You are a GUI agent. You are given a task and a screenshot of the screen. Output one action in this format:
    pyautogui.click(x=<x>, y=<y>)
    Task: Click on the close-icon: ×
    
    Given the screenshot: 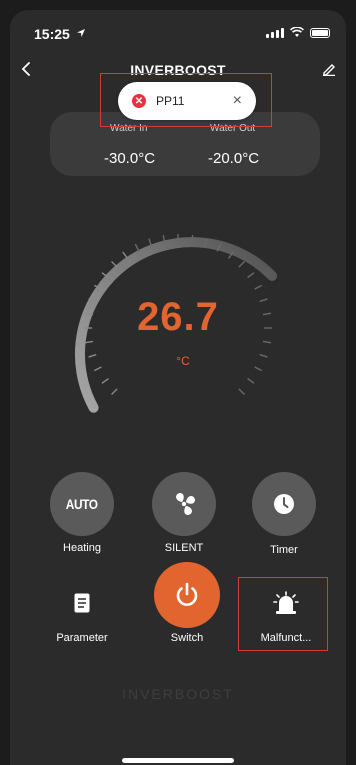 What is the action you would take?
    pyautogui.click(x=237, y=101)
    